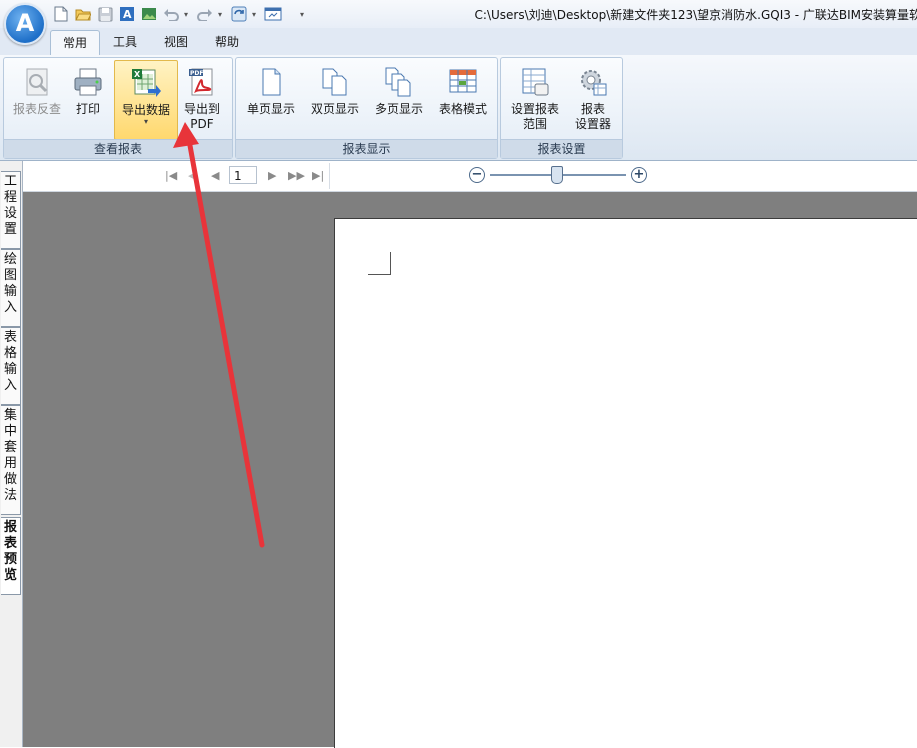 This screenshot has height=748, width=917. I want to click on svg-text: PDF, so click(196, 73).